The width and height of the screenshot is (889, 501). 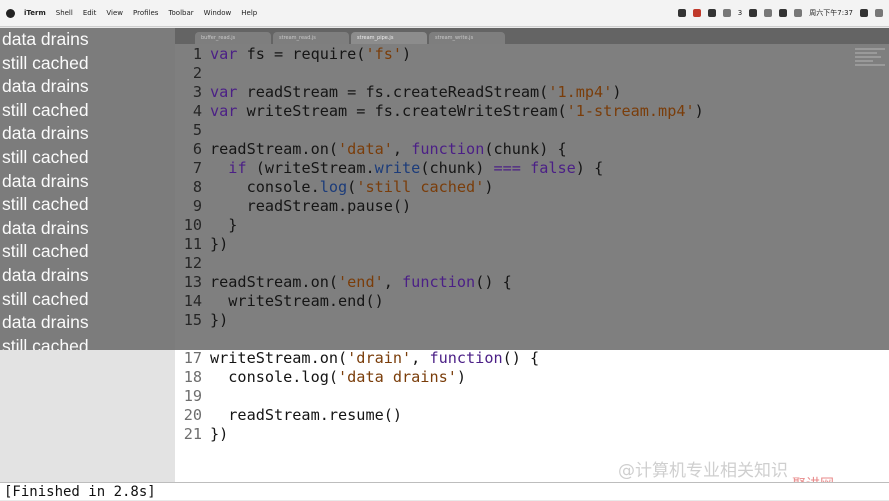 What do you see at coordinates (343, 187) in the screenshot?
I see `code-line: 8 console.log('still cached')` at bounding box center [343, 187].